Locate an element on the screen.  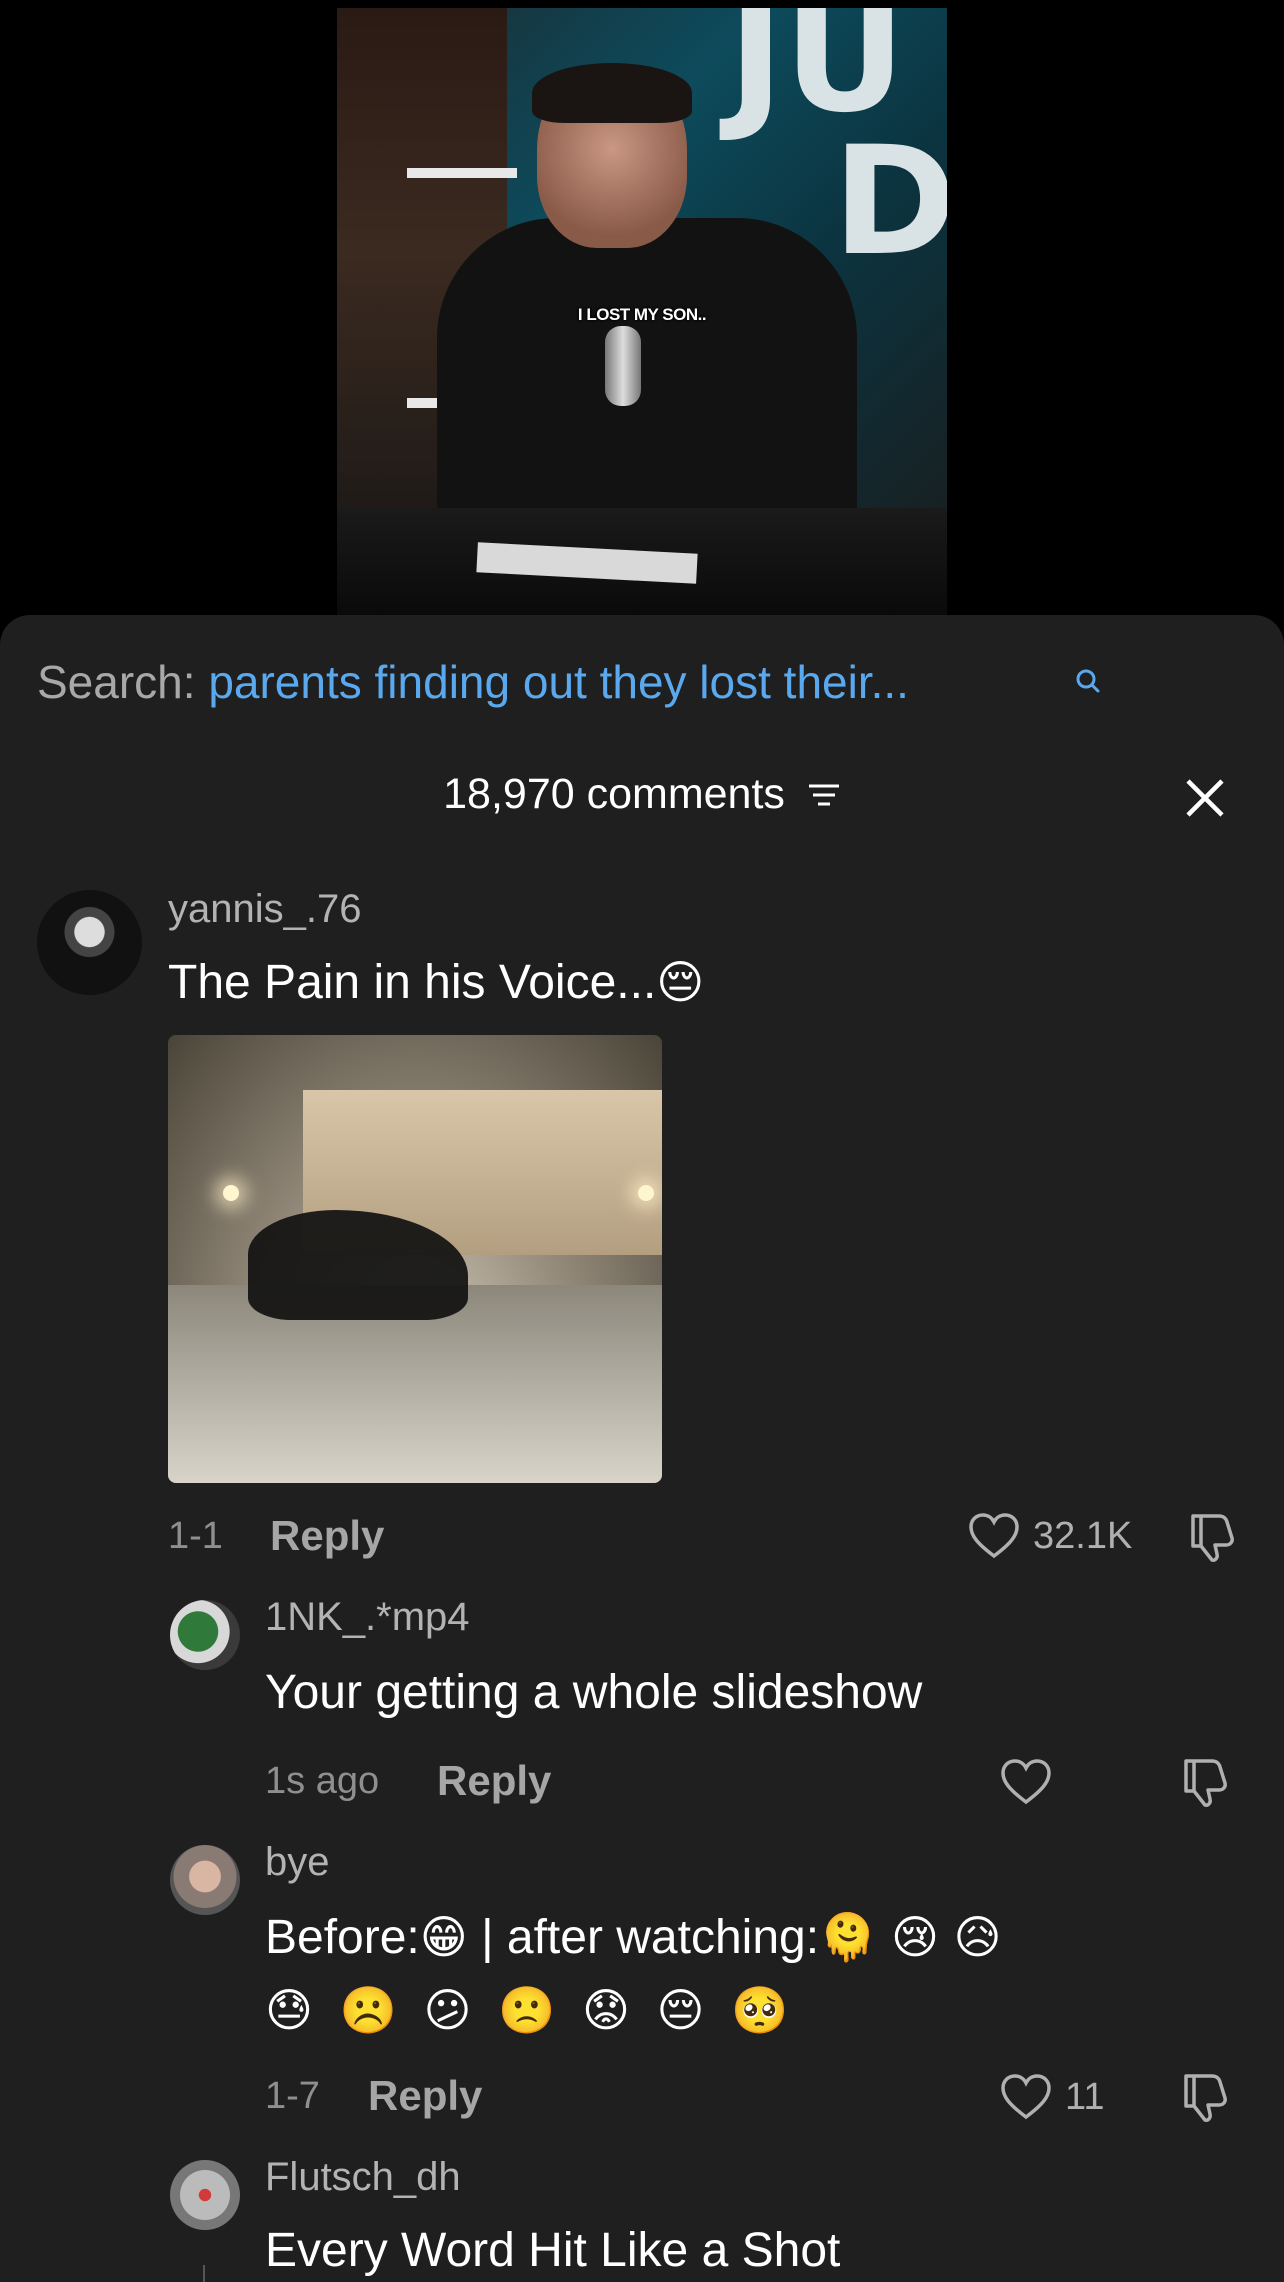
comments-count-header: 18,970 comments is located at coordinates (642, 795).